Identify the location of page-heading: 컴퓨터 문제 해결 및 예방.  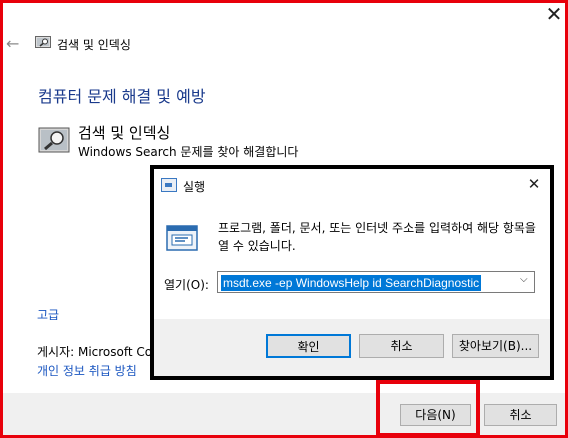
(122, 96).